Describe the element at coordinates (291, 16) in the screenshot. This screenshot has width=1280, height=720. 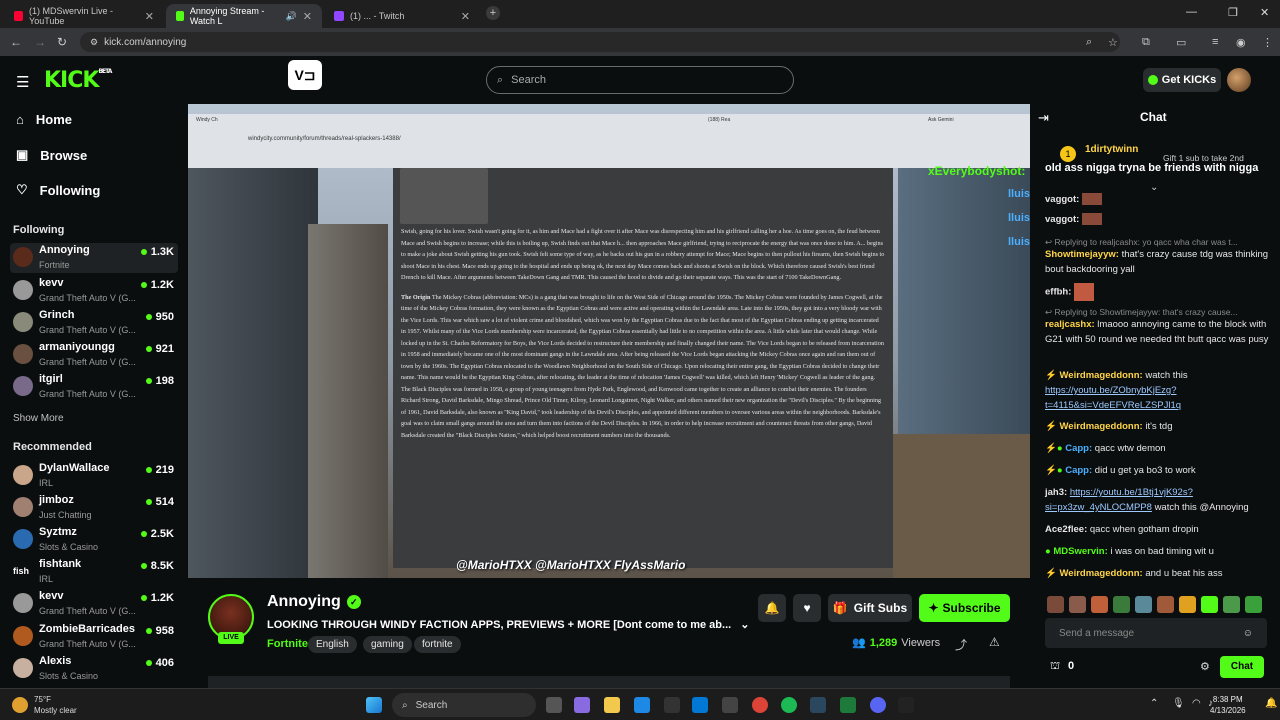
I see `speaker-icon: 🔊` at that location.